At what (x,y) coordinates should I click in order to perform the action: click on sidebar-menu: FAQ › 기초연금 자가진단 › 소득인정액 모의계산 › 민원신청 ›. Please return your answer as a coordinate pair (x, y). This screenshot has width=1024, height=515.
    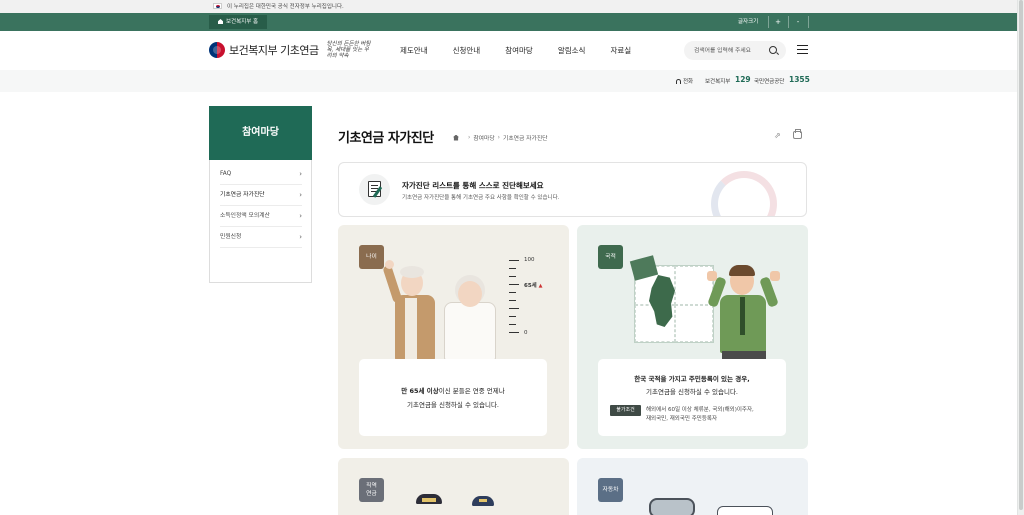
    Looking at the image, I should click on (260, 221).